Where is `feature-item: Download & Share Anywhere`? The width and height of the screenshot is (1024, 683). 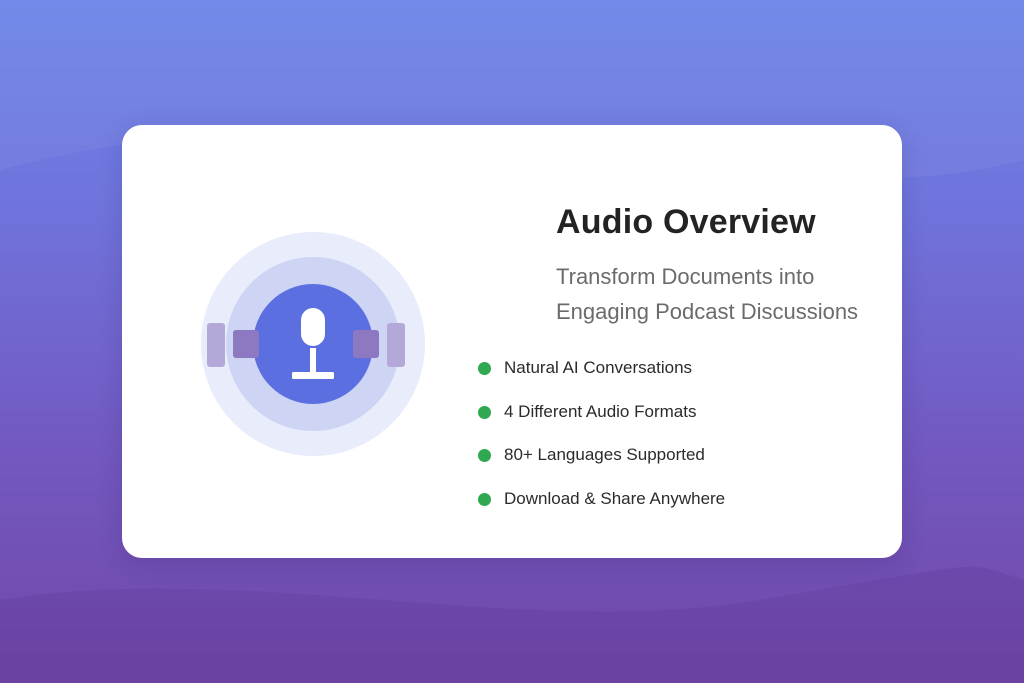
feature-item: Download & Share Anywhere is located at coordinates (601, 508).